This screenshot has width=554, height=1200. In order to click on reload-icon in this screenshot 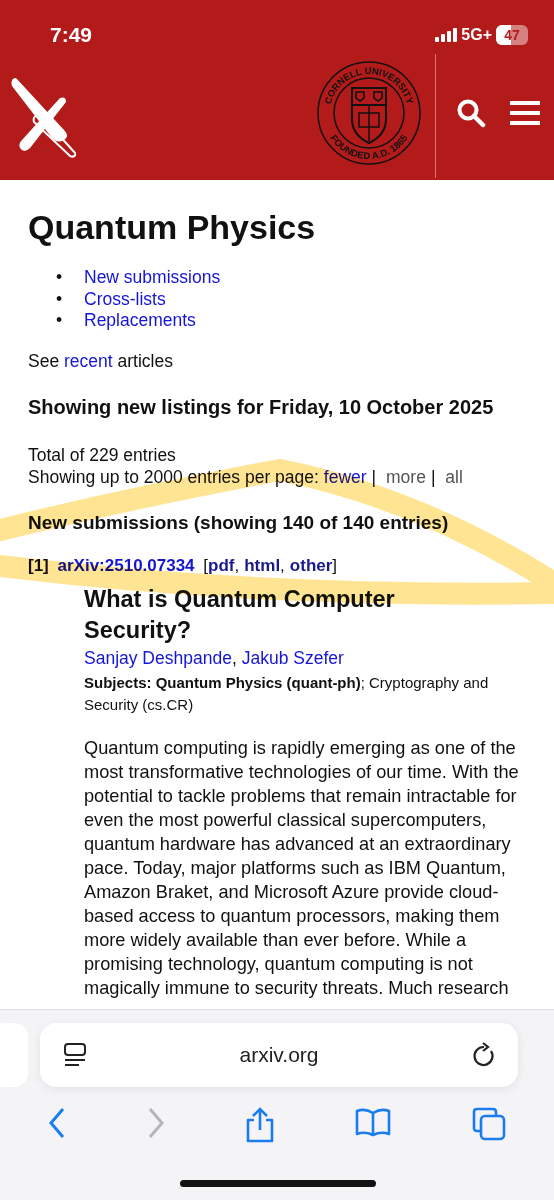, I will do `click(484, 1055)`.